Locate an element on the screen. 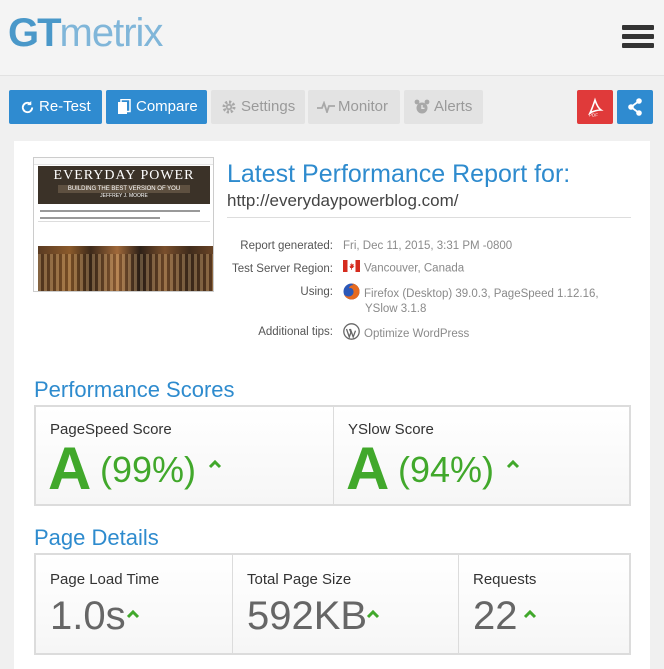 This screenshot has height=669, width=664. pagespeed-percent: (99%) is located at coordinates (148, 469).